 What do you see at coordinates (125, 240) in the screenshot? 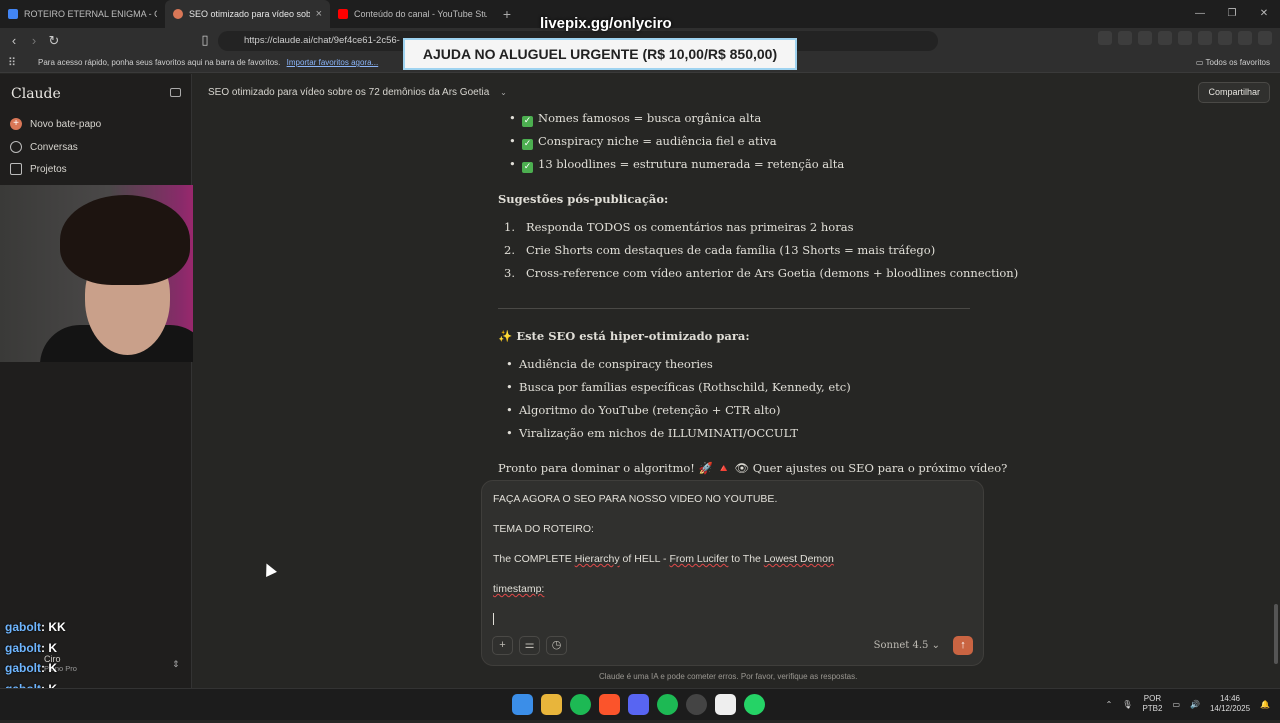
I see `webcam-hair` at bounding box center [125, 240].